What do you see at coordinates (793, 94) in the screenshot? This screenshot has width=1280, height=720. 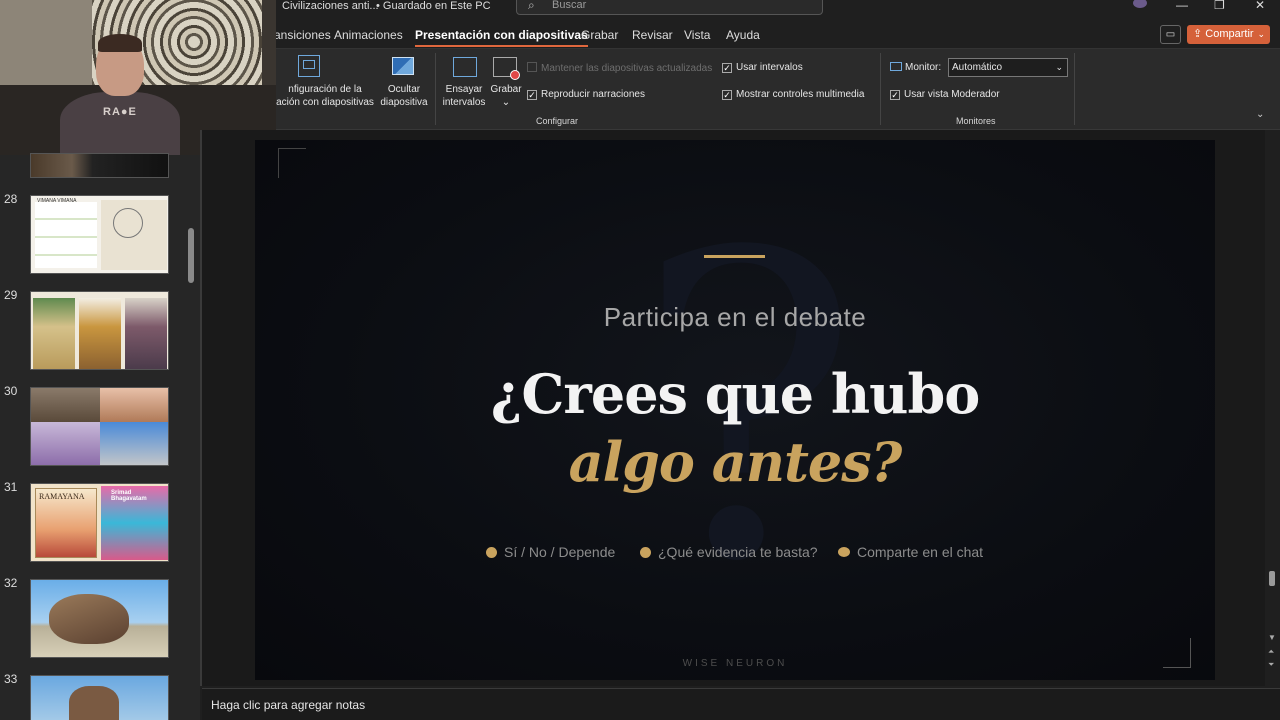 I see `show-media-controls-checkbox: ✓ Mostrar controles multimedia` at bounding box center [793, 94].